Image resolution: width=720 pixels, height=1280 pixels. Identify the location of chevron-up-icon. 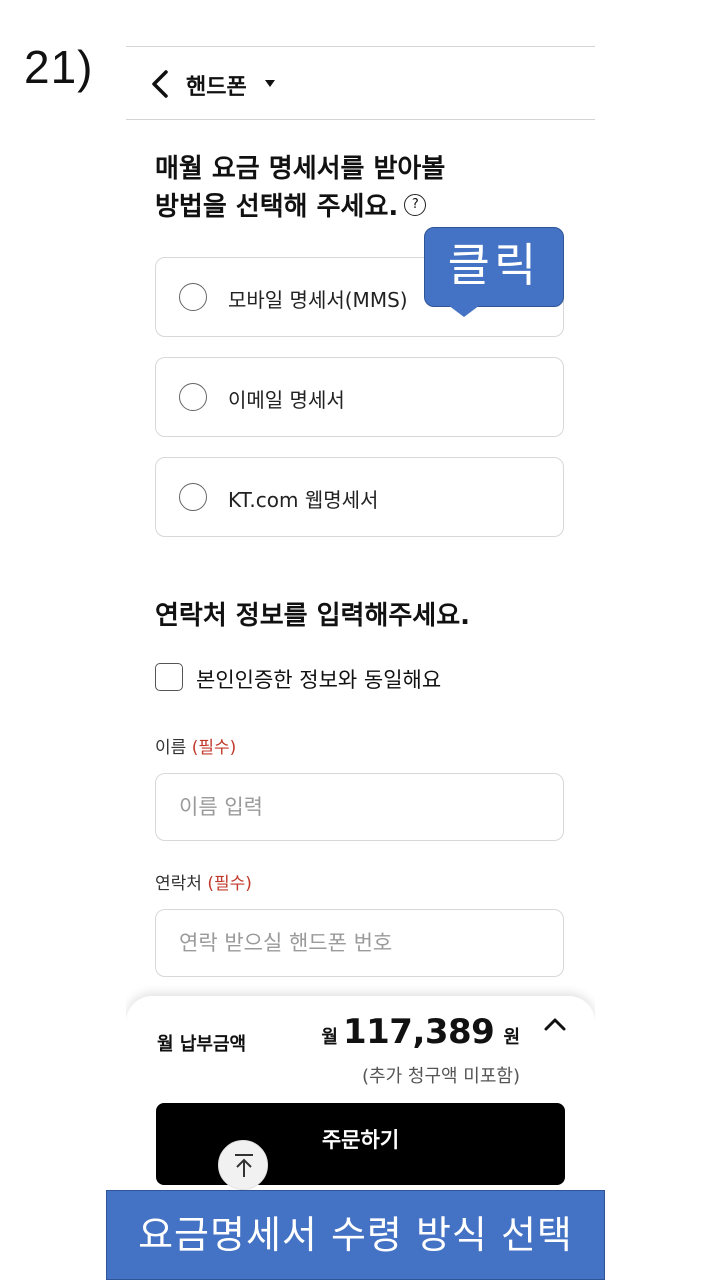
(555, 1024).